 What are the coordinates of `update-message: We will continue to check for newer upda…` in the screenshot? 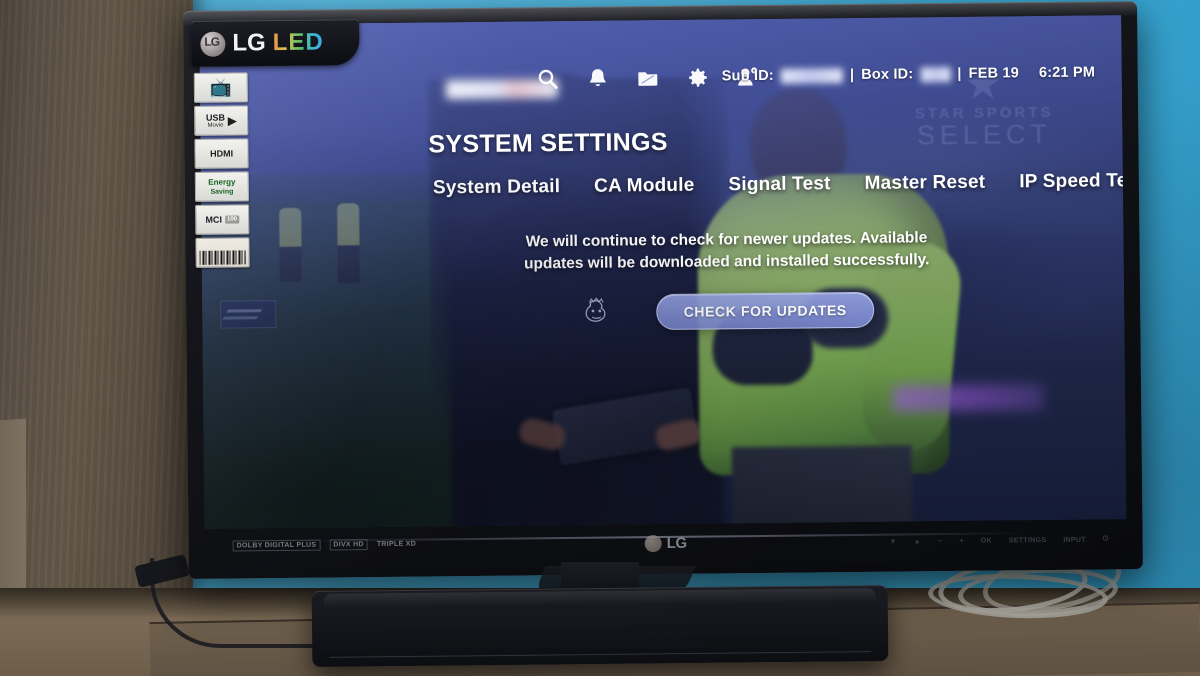 It's located at (726, 251).